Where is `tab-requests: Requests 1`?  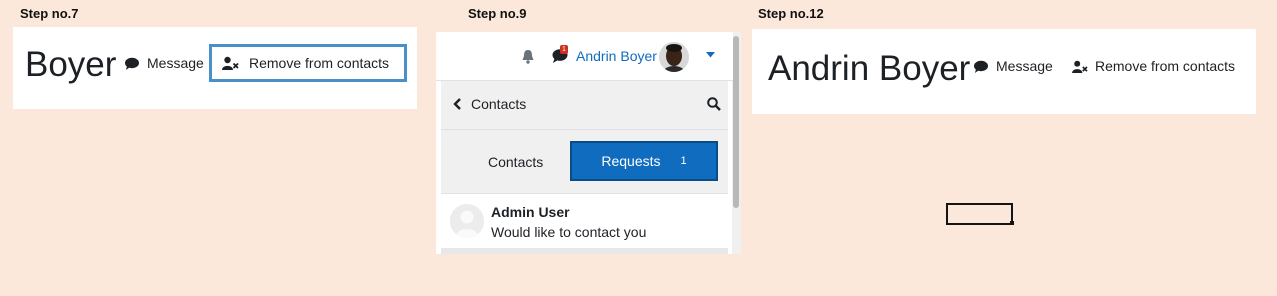 tab-requests: Requests 1 is located at coordinates (644, 161).